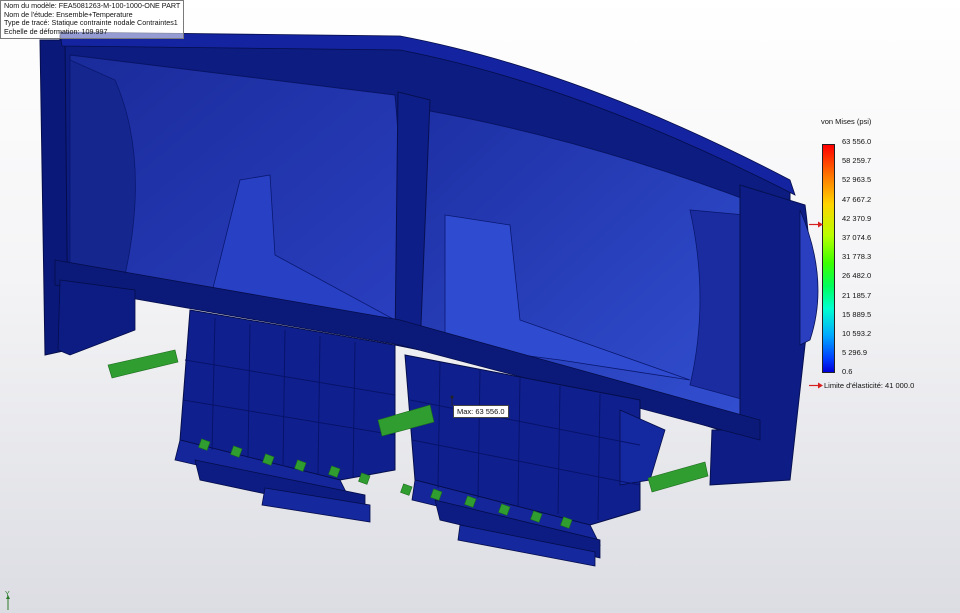 The width and height of the screenshot is (960, 613). Describe the element at coordinates (857, 180) in the screenshot. I see `legend-tick-label: 52 963.5` at that location.